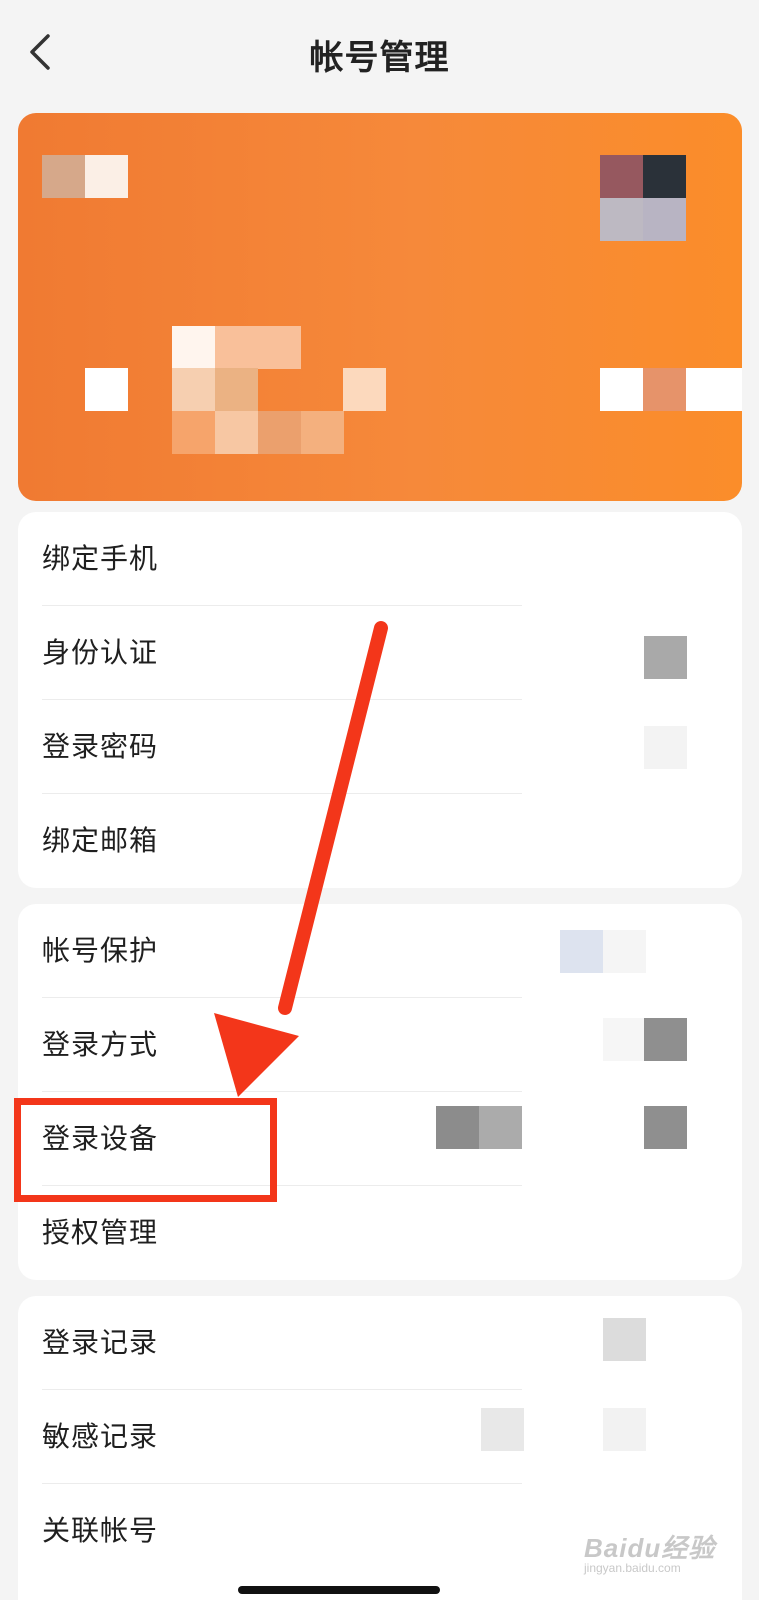 This screenshot has width=759, height=1600. What do you see at coordinates (100, 840) in the screenshot?
I see `menu-item-label: 绑定邮箱` at bounding box center [100, 840].